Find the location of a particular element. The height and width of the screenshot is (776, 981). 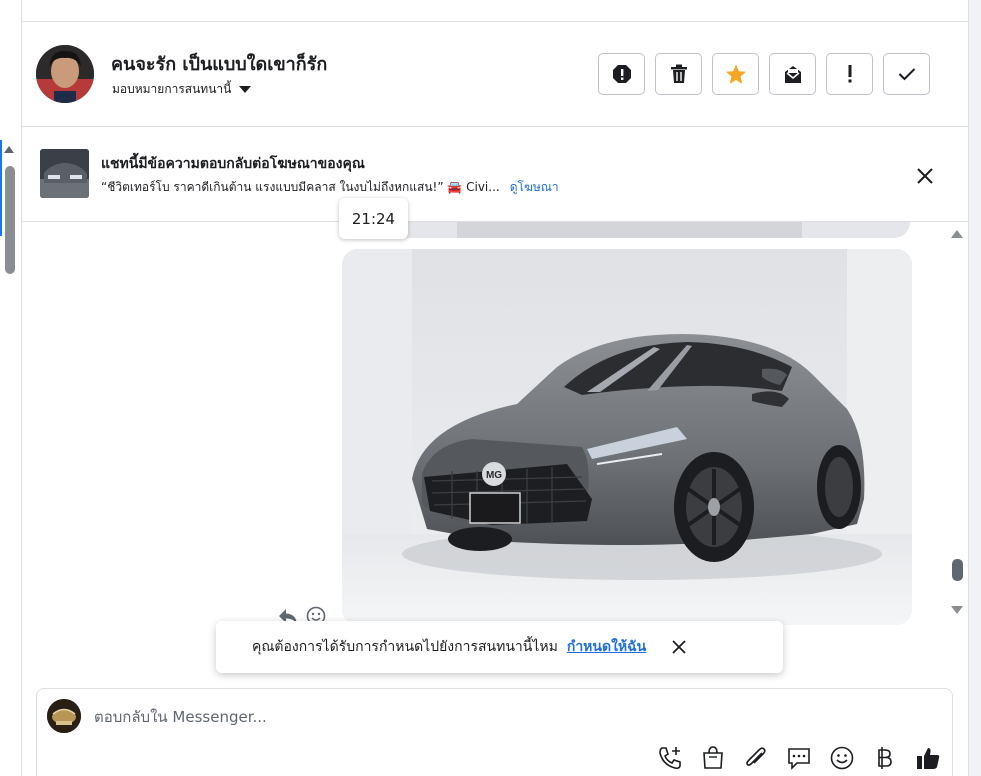

view-ad-link: ดูโฆษณา is located at coordinates (534, 187).